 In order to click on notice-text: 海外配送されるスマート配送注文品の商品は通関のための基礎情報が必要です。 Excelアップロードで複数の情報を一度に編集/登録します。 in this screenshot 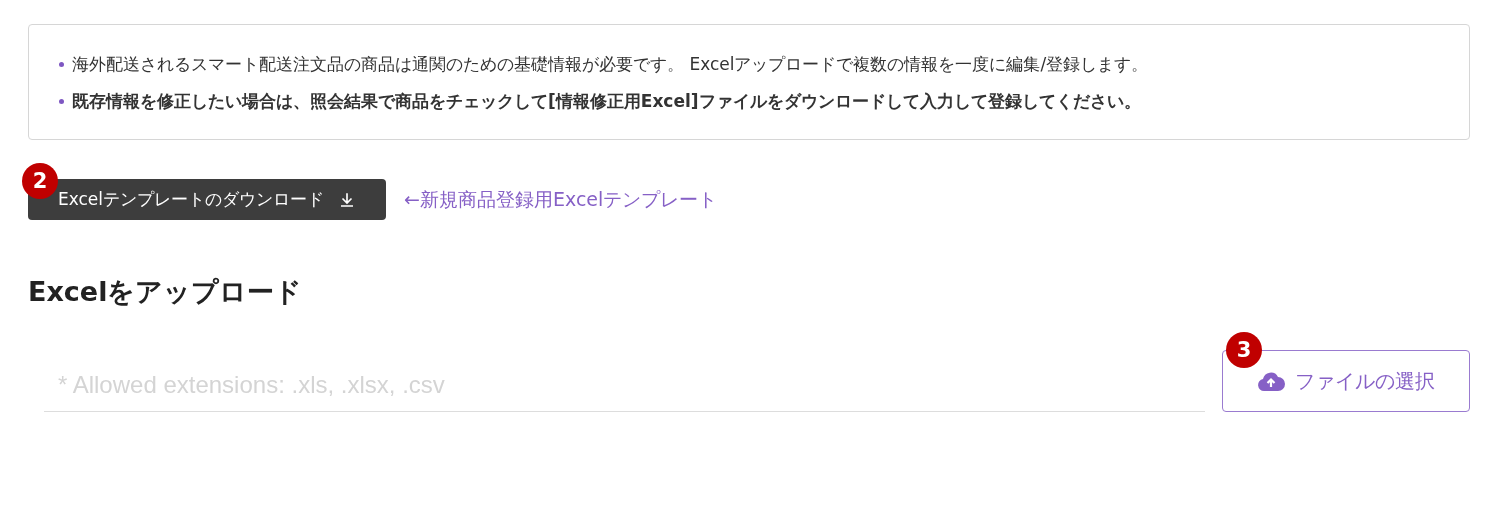, I will do `click(610, 64)`.